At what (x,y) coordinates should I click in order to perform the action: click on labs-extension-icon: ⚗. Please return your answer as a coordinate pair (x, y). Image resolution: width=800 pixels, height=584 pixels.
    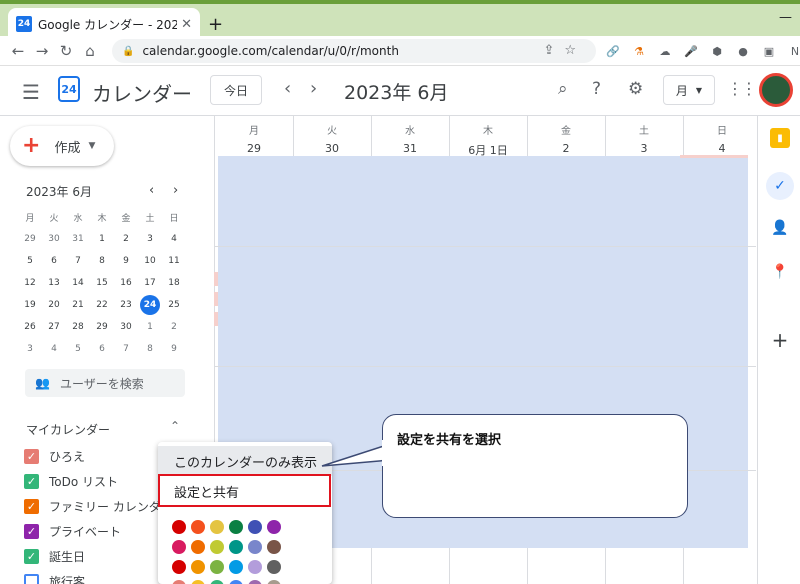
    Looking at the image, I should click on (639, 51).